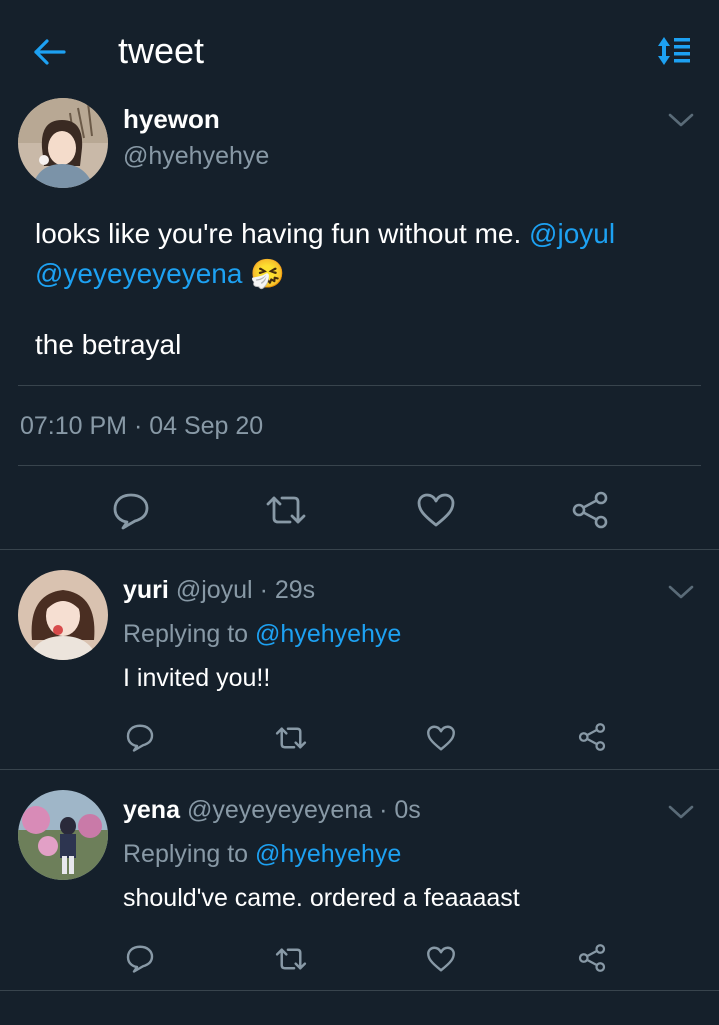 Image resolution: width=719 pixels, height=1025 pixels. I want to click on mention-joyul: @joyul, so click(572, 233).